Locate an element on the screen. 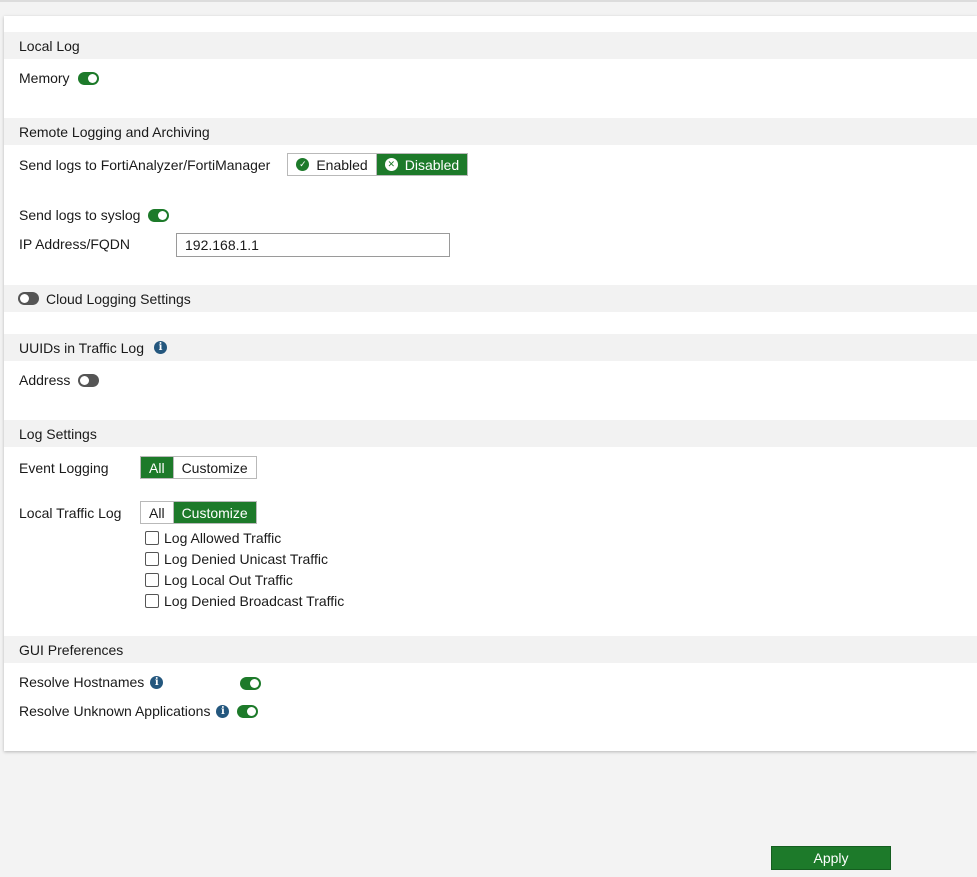  event-logging-segmented: All Customize is located at coordinates (198, 467).